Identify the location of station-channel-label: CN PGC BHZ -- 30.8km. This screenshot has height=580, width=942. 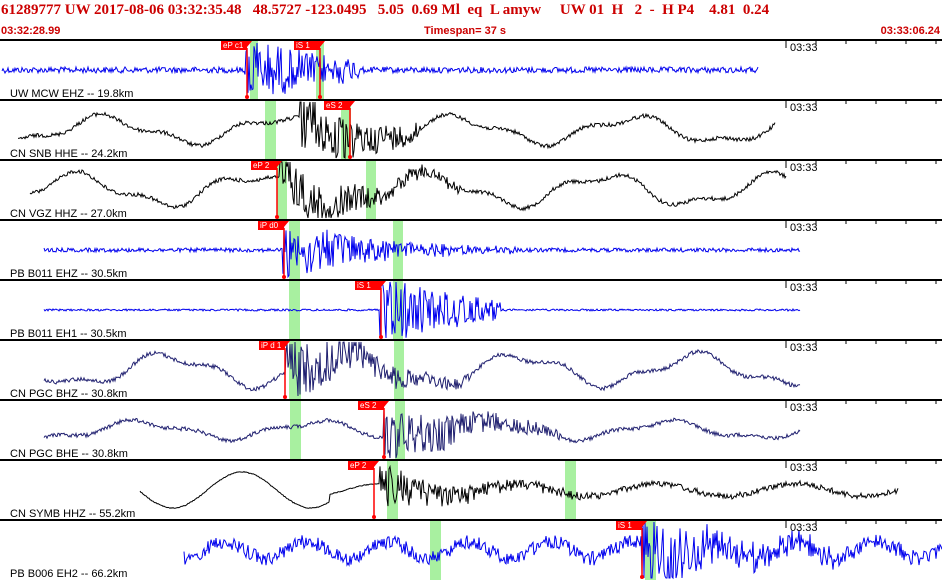
(68, 394).